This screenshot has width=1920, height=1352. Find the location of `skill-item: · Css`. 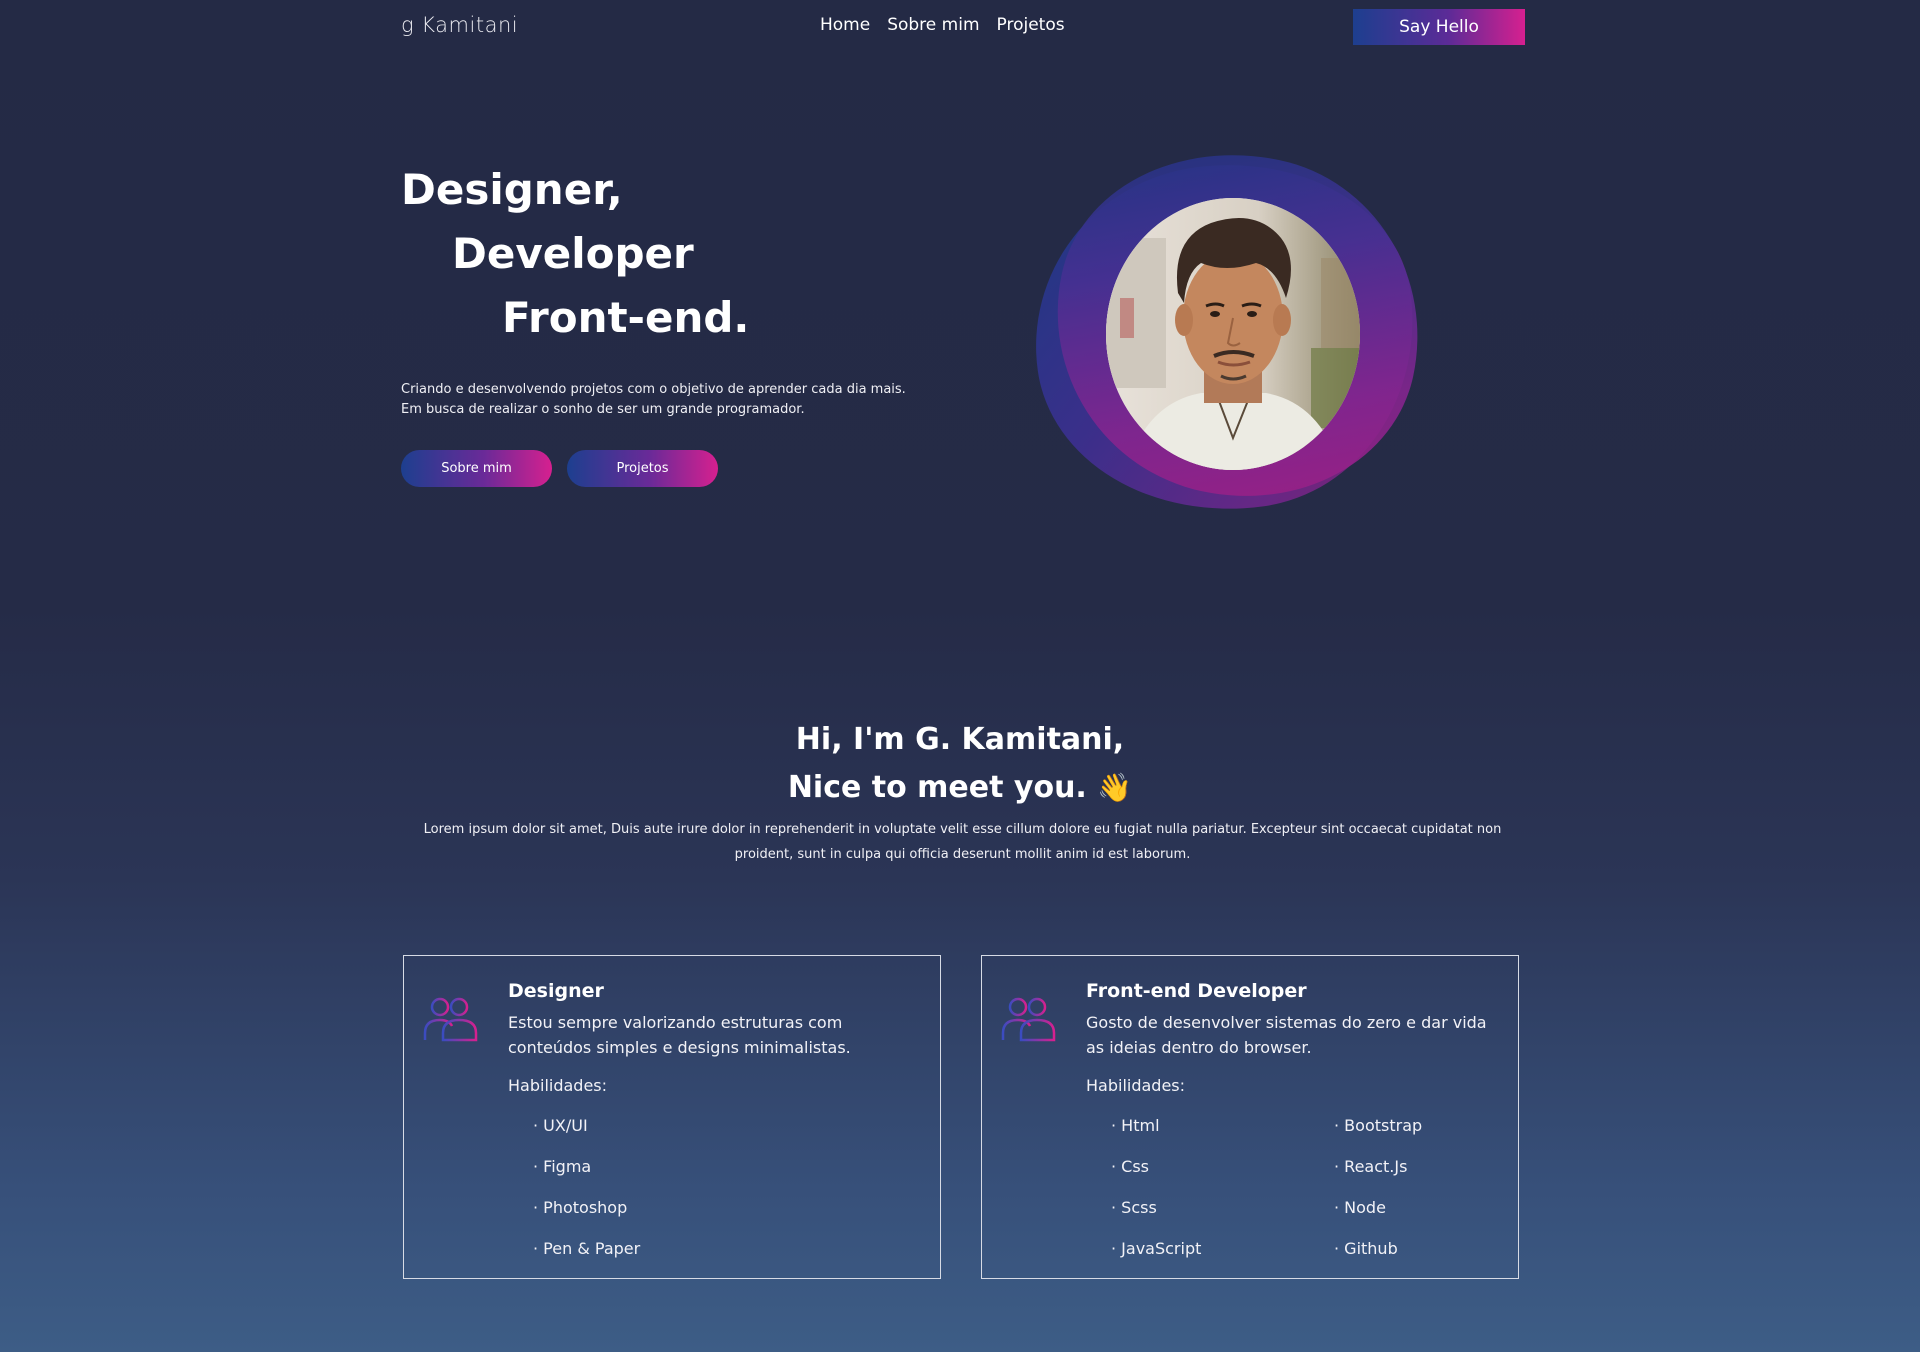

skill-item: · Css is located at coordinates (1130, 1166).